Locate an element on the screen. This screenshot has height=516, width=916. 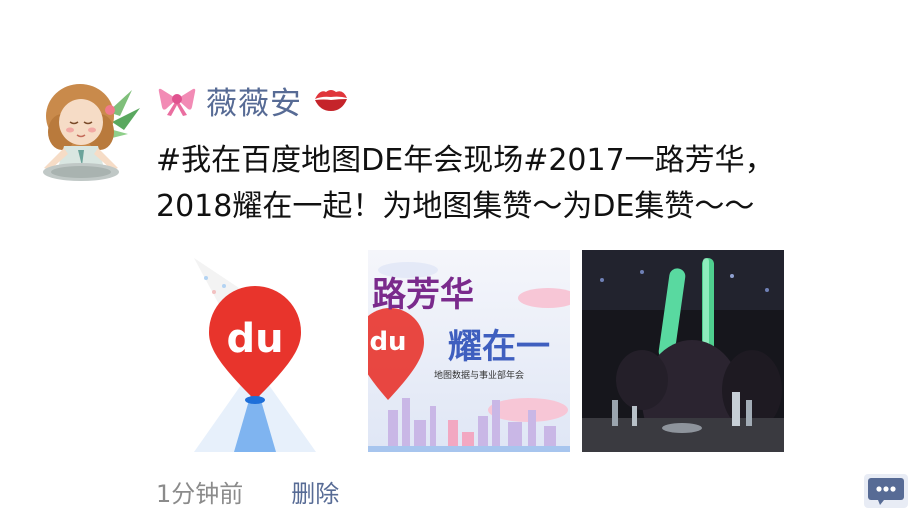
post-image-1: du is located at coordinates (255, 351).